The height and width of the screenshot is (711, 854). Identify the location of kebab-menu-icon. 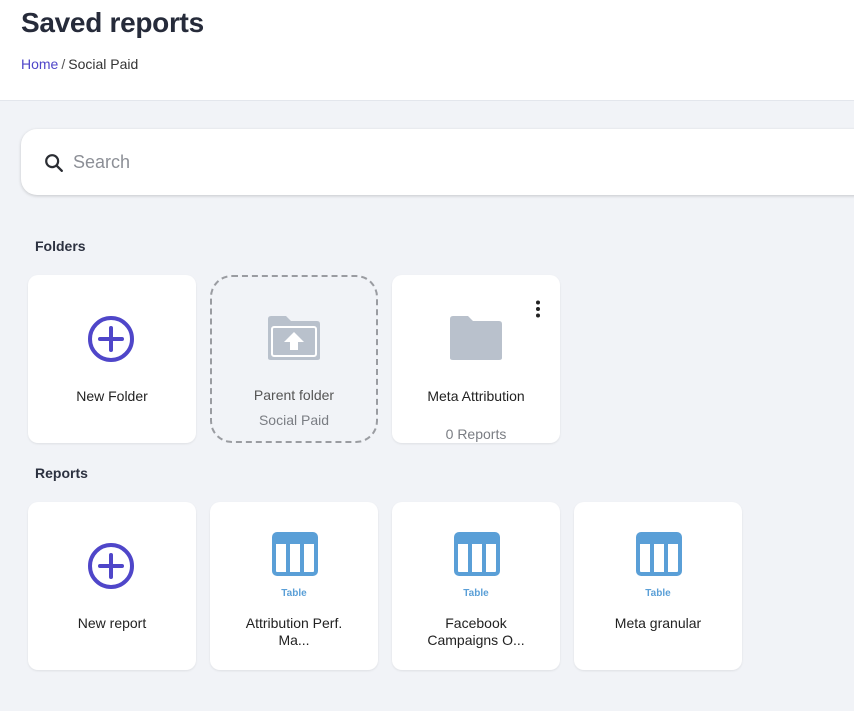
(538, 309).